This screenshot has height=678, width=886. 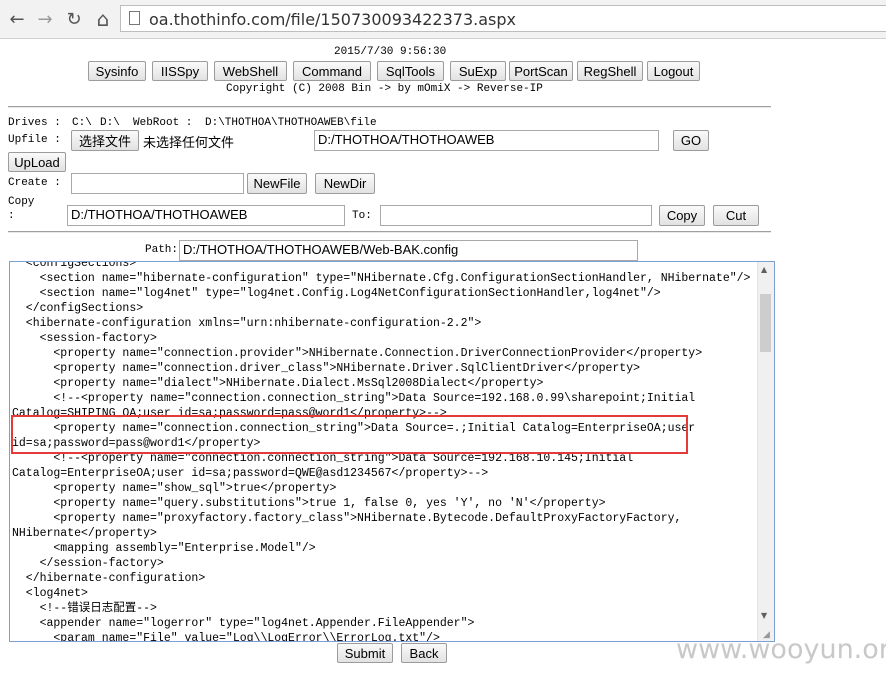 I want to click on page-icon, so click(x=134, y=18).